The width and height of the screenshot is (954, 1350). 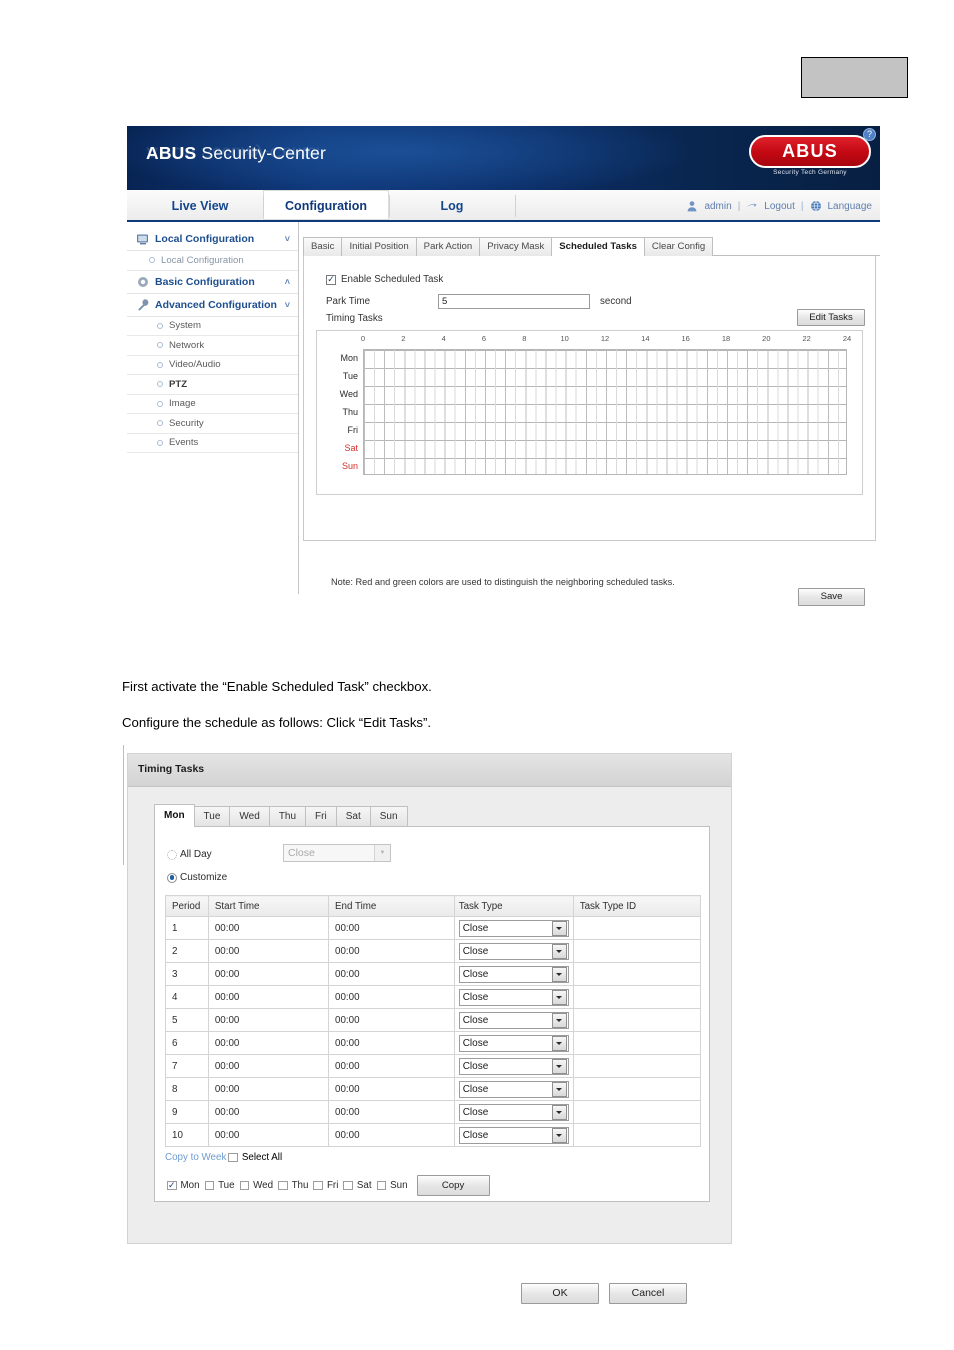 I want to click on customize-row: Customize, so click(x=197, y=877).